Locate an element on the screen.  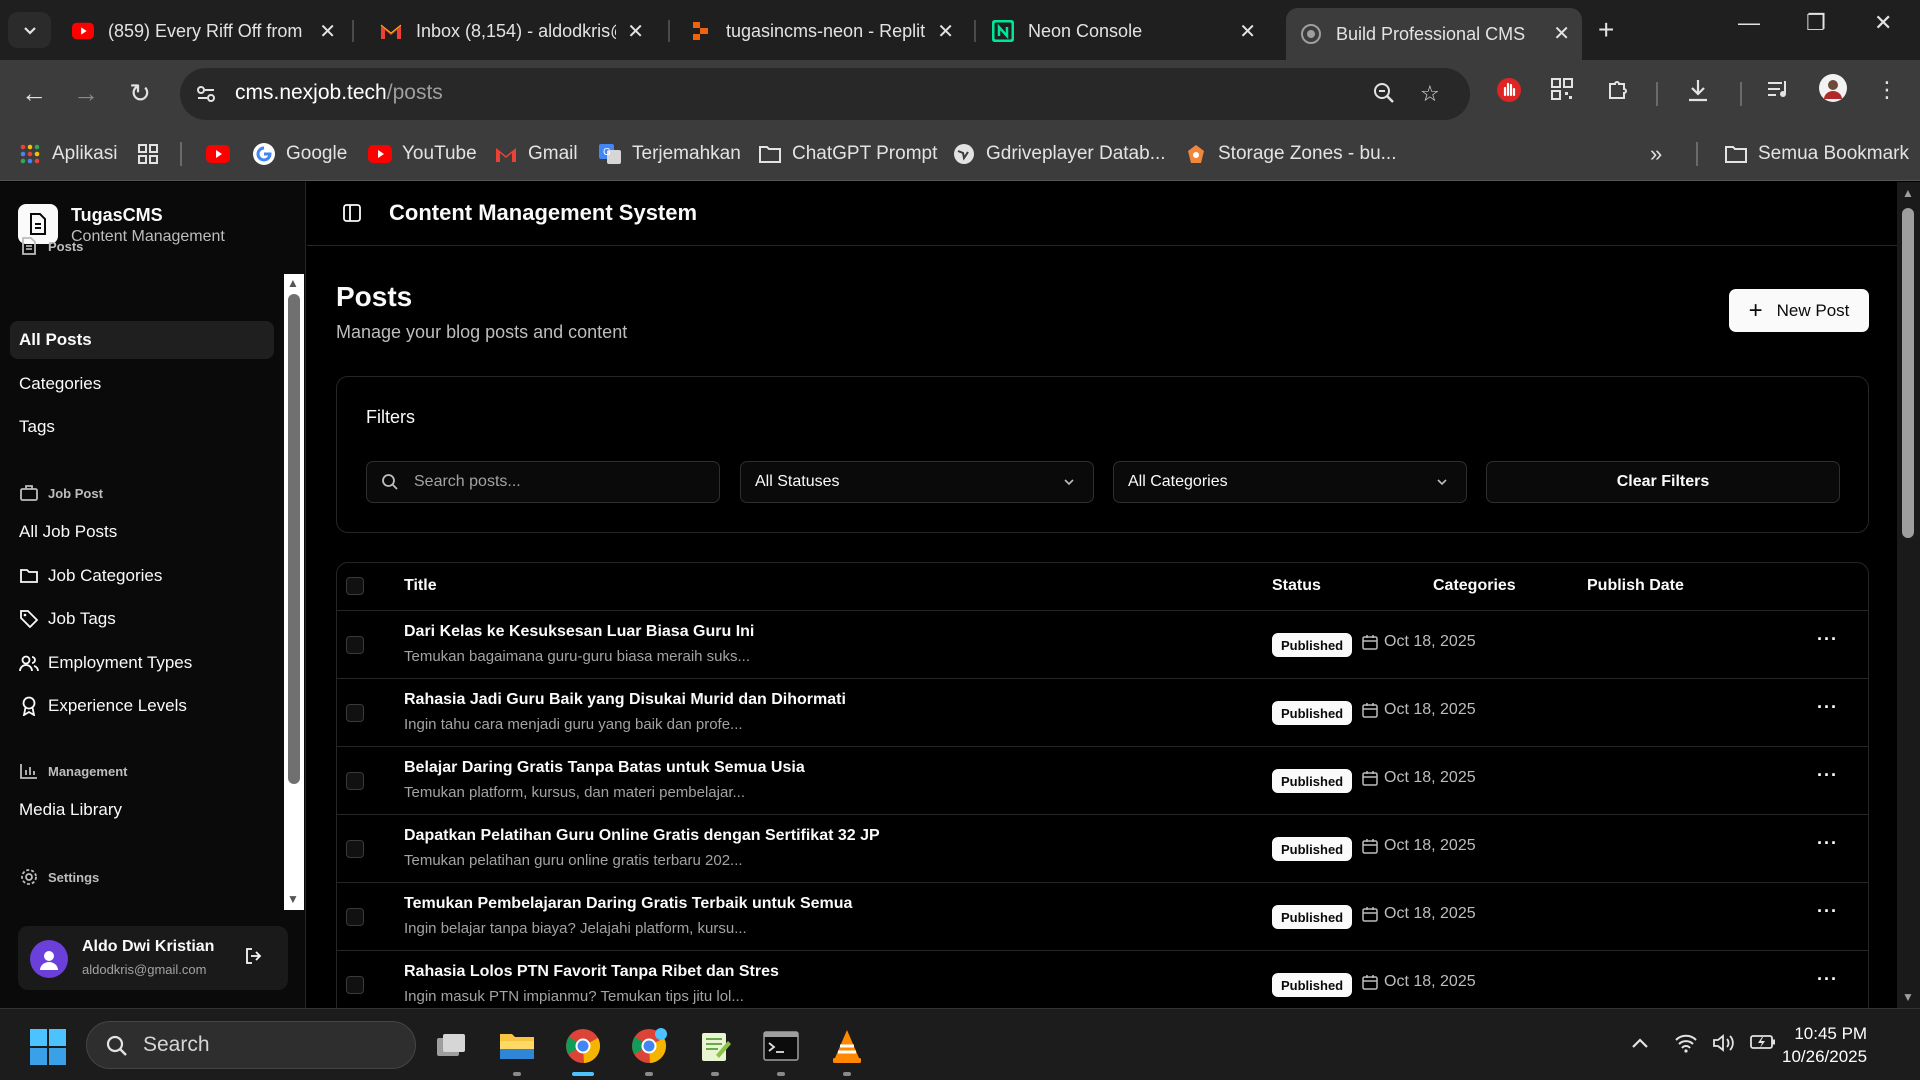
user-card: Aldo Dwi Kristian aldodkris@gmail.com is located at coordinates (153, 958).